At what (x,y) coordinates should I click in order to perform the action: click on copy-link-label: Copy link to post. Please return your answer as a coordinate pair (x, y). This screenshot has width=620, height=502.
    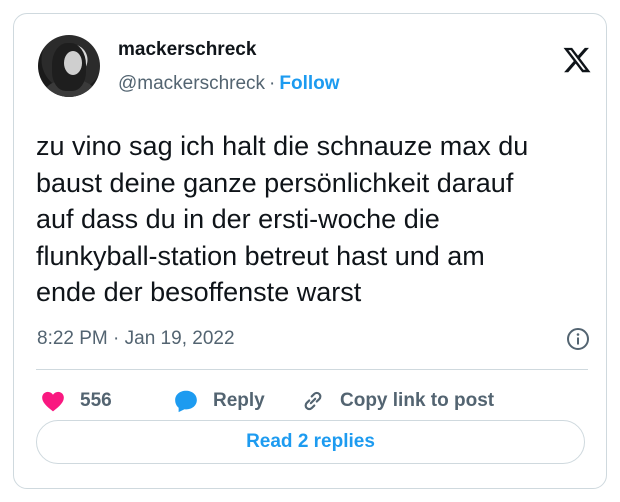
    Looking at the image, I should click on (417, 400).